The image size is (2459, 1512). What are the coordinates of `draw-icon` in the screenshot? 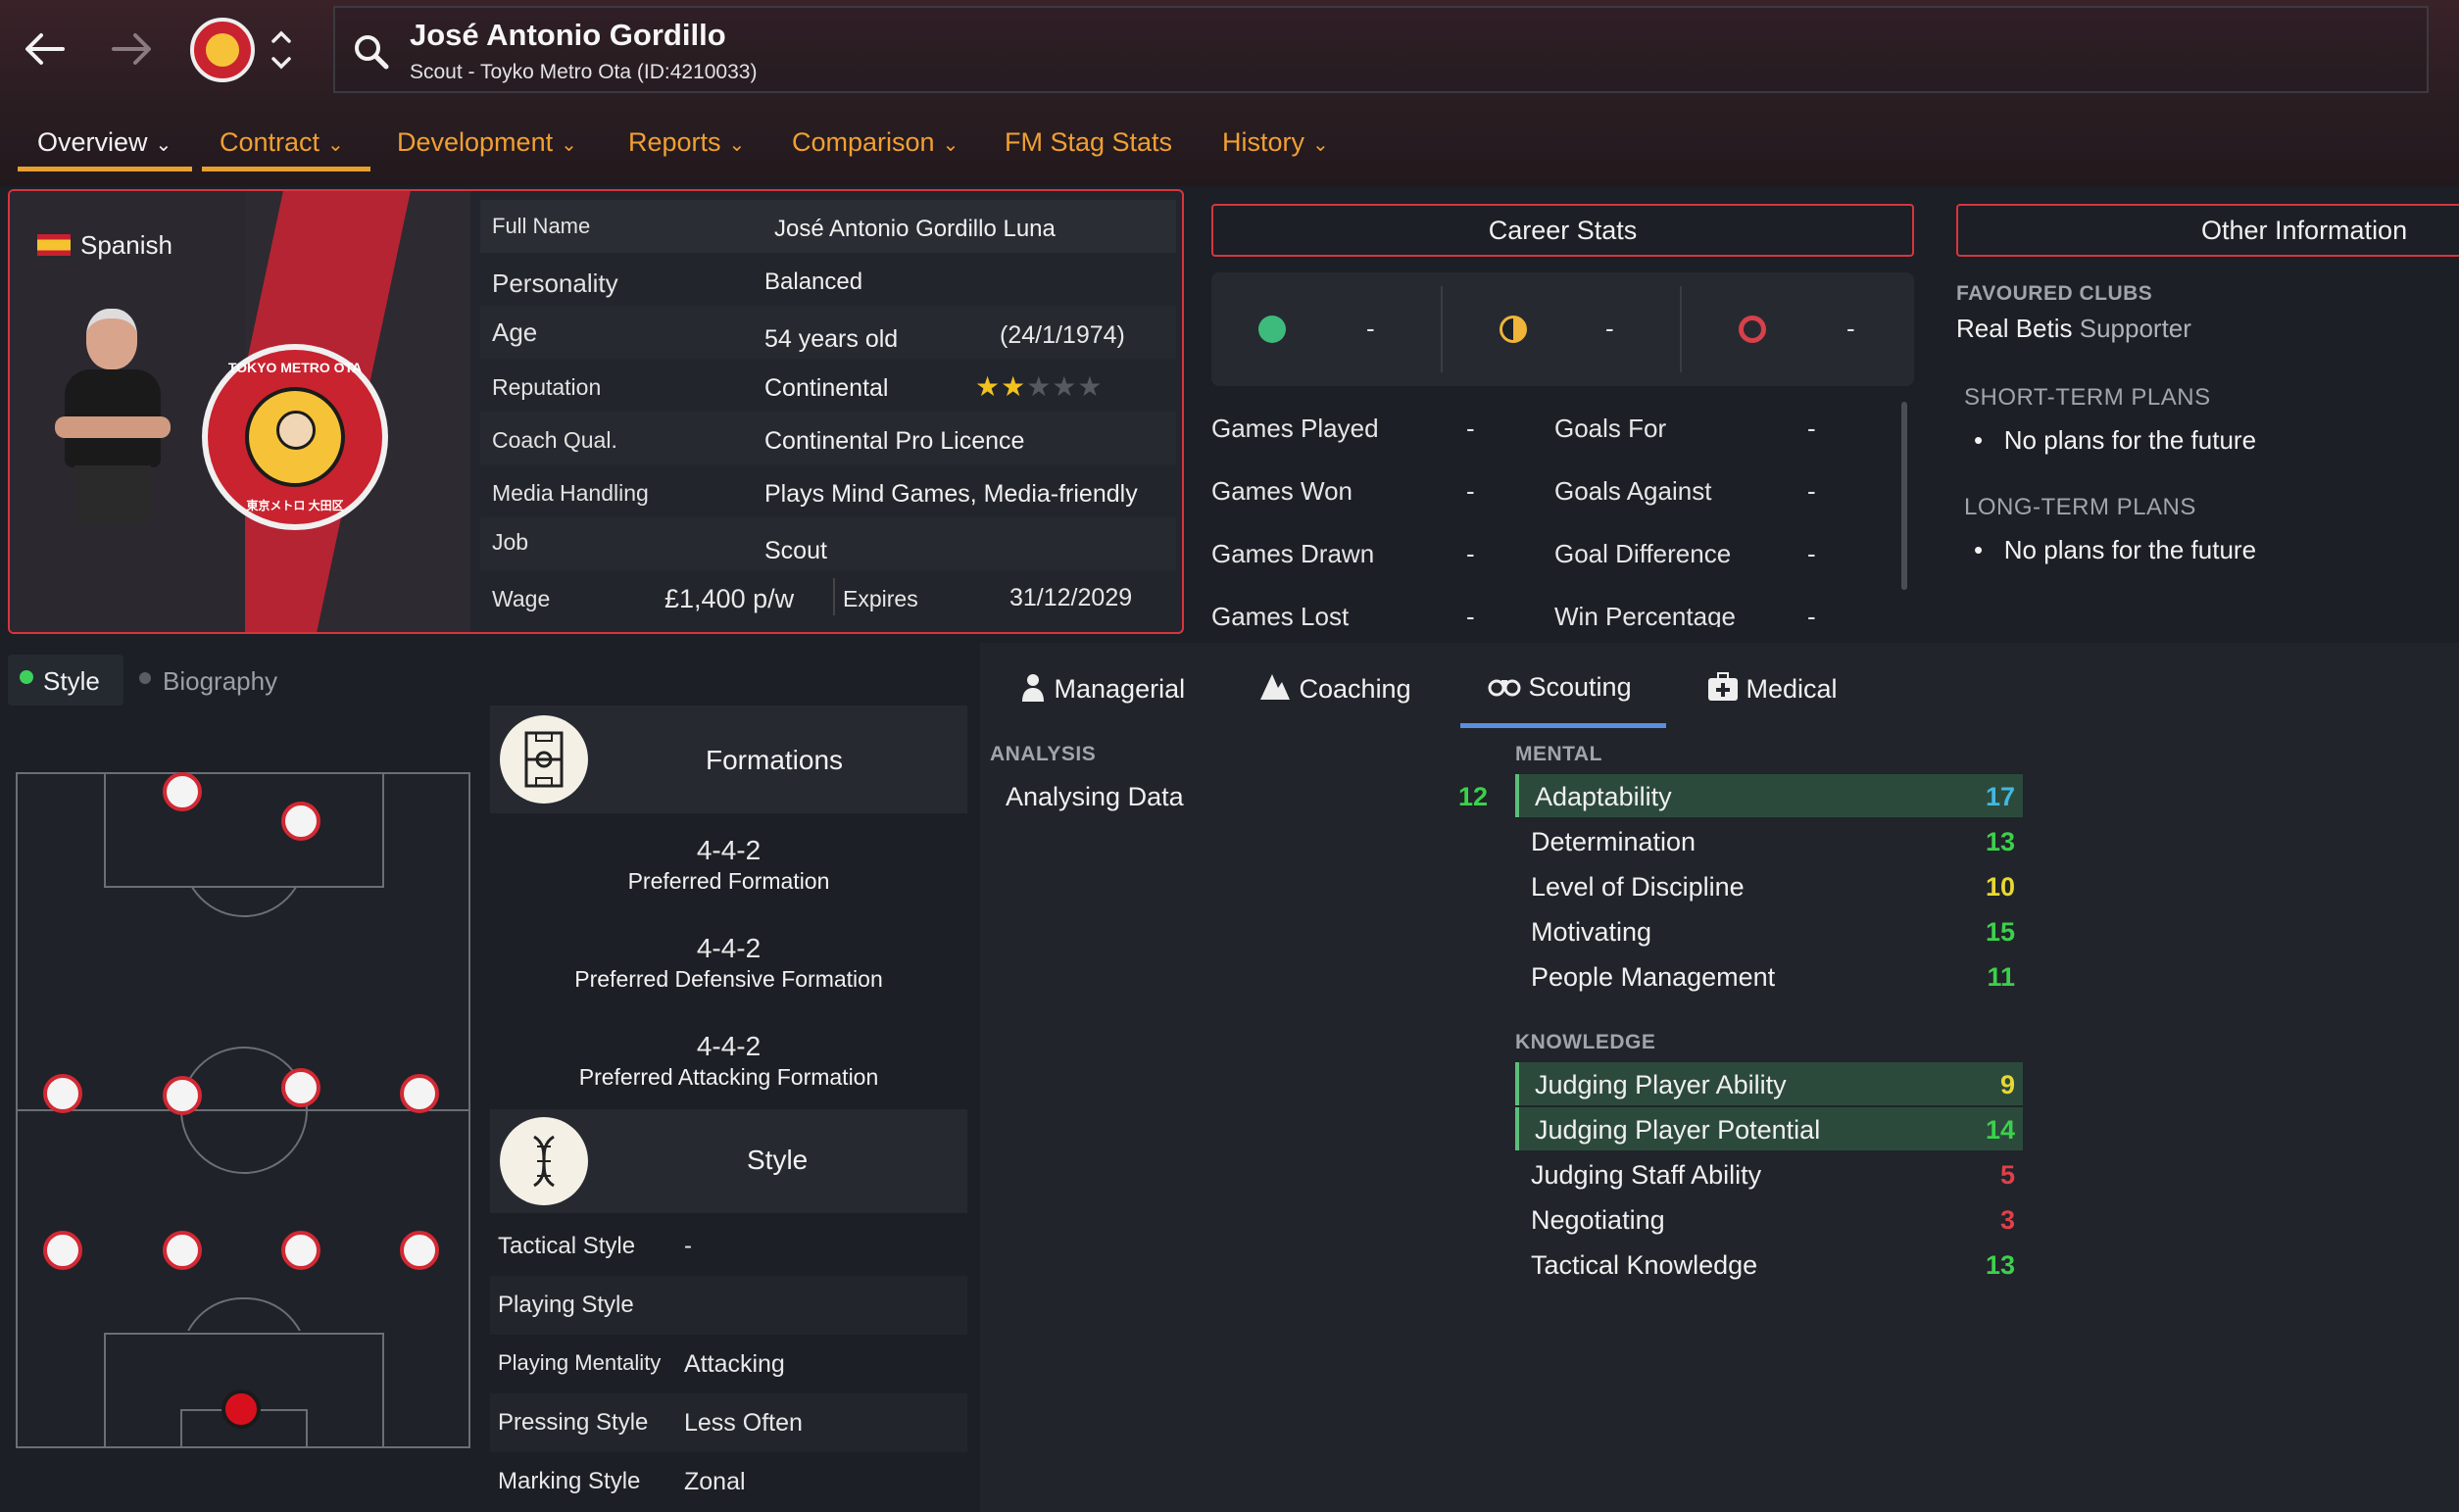 It's located at (1514, 329).